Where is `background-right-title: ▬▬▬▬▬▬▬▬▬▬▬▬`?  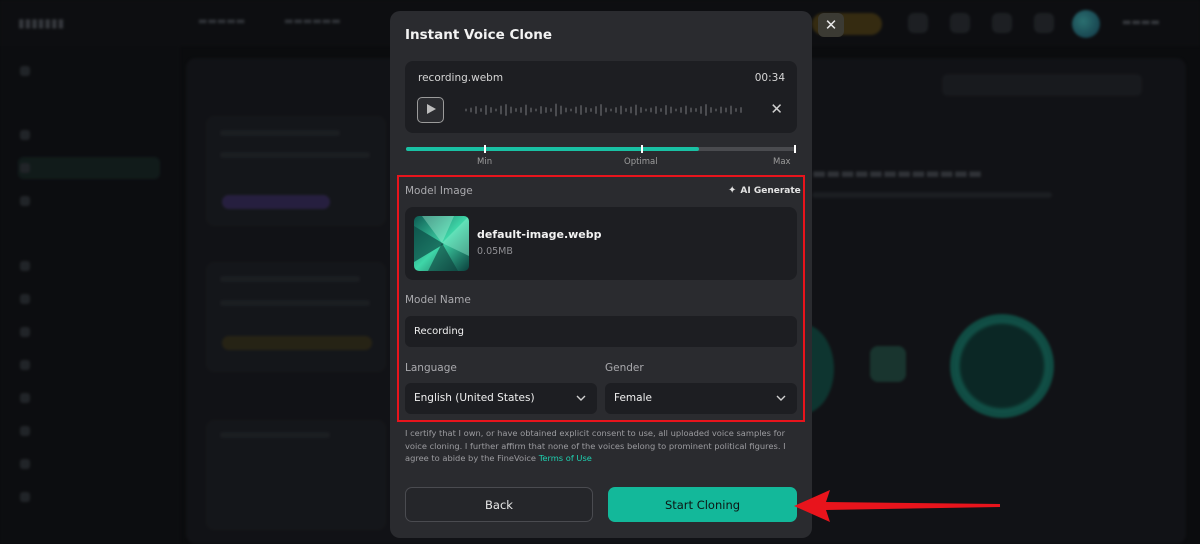 background-right-title: ▬▬▬▬▬▬▬▬▬▬▬▬ is located at coordinates (897, 173).